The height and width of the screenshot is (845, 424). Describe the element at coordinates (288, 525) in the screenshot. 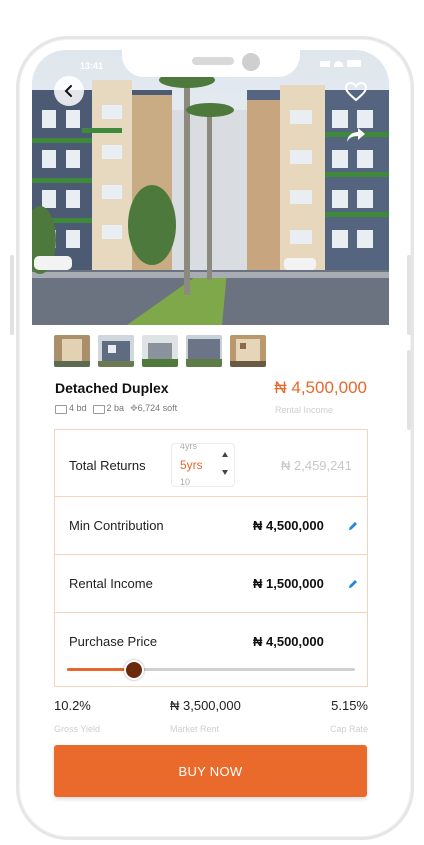

I see `min-contribution-value: ₦ 4,500,000` at that location.